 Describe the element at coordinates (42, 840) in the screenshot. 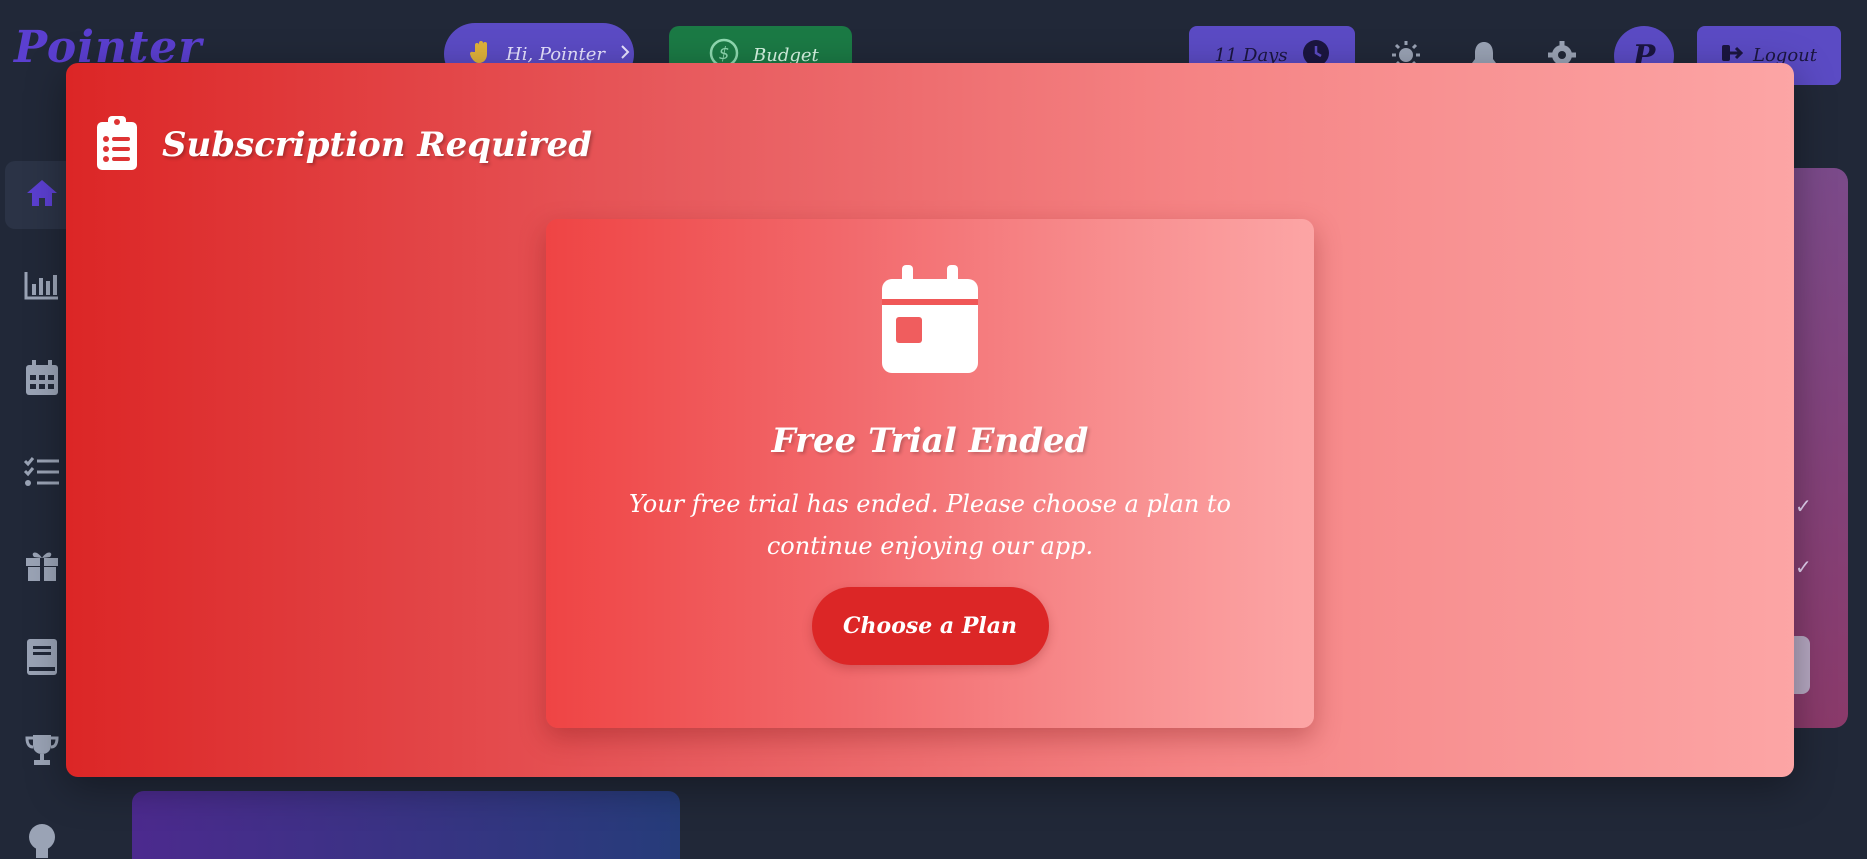

I see `lightbulb-icon` at that location.